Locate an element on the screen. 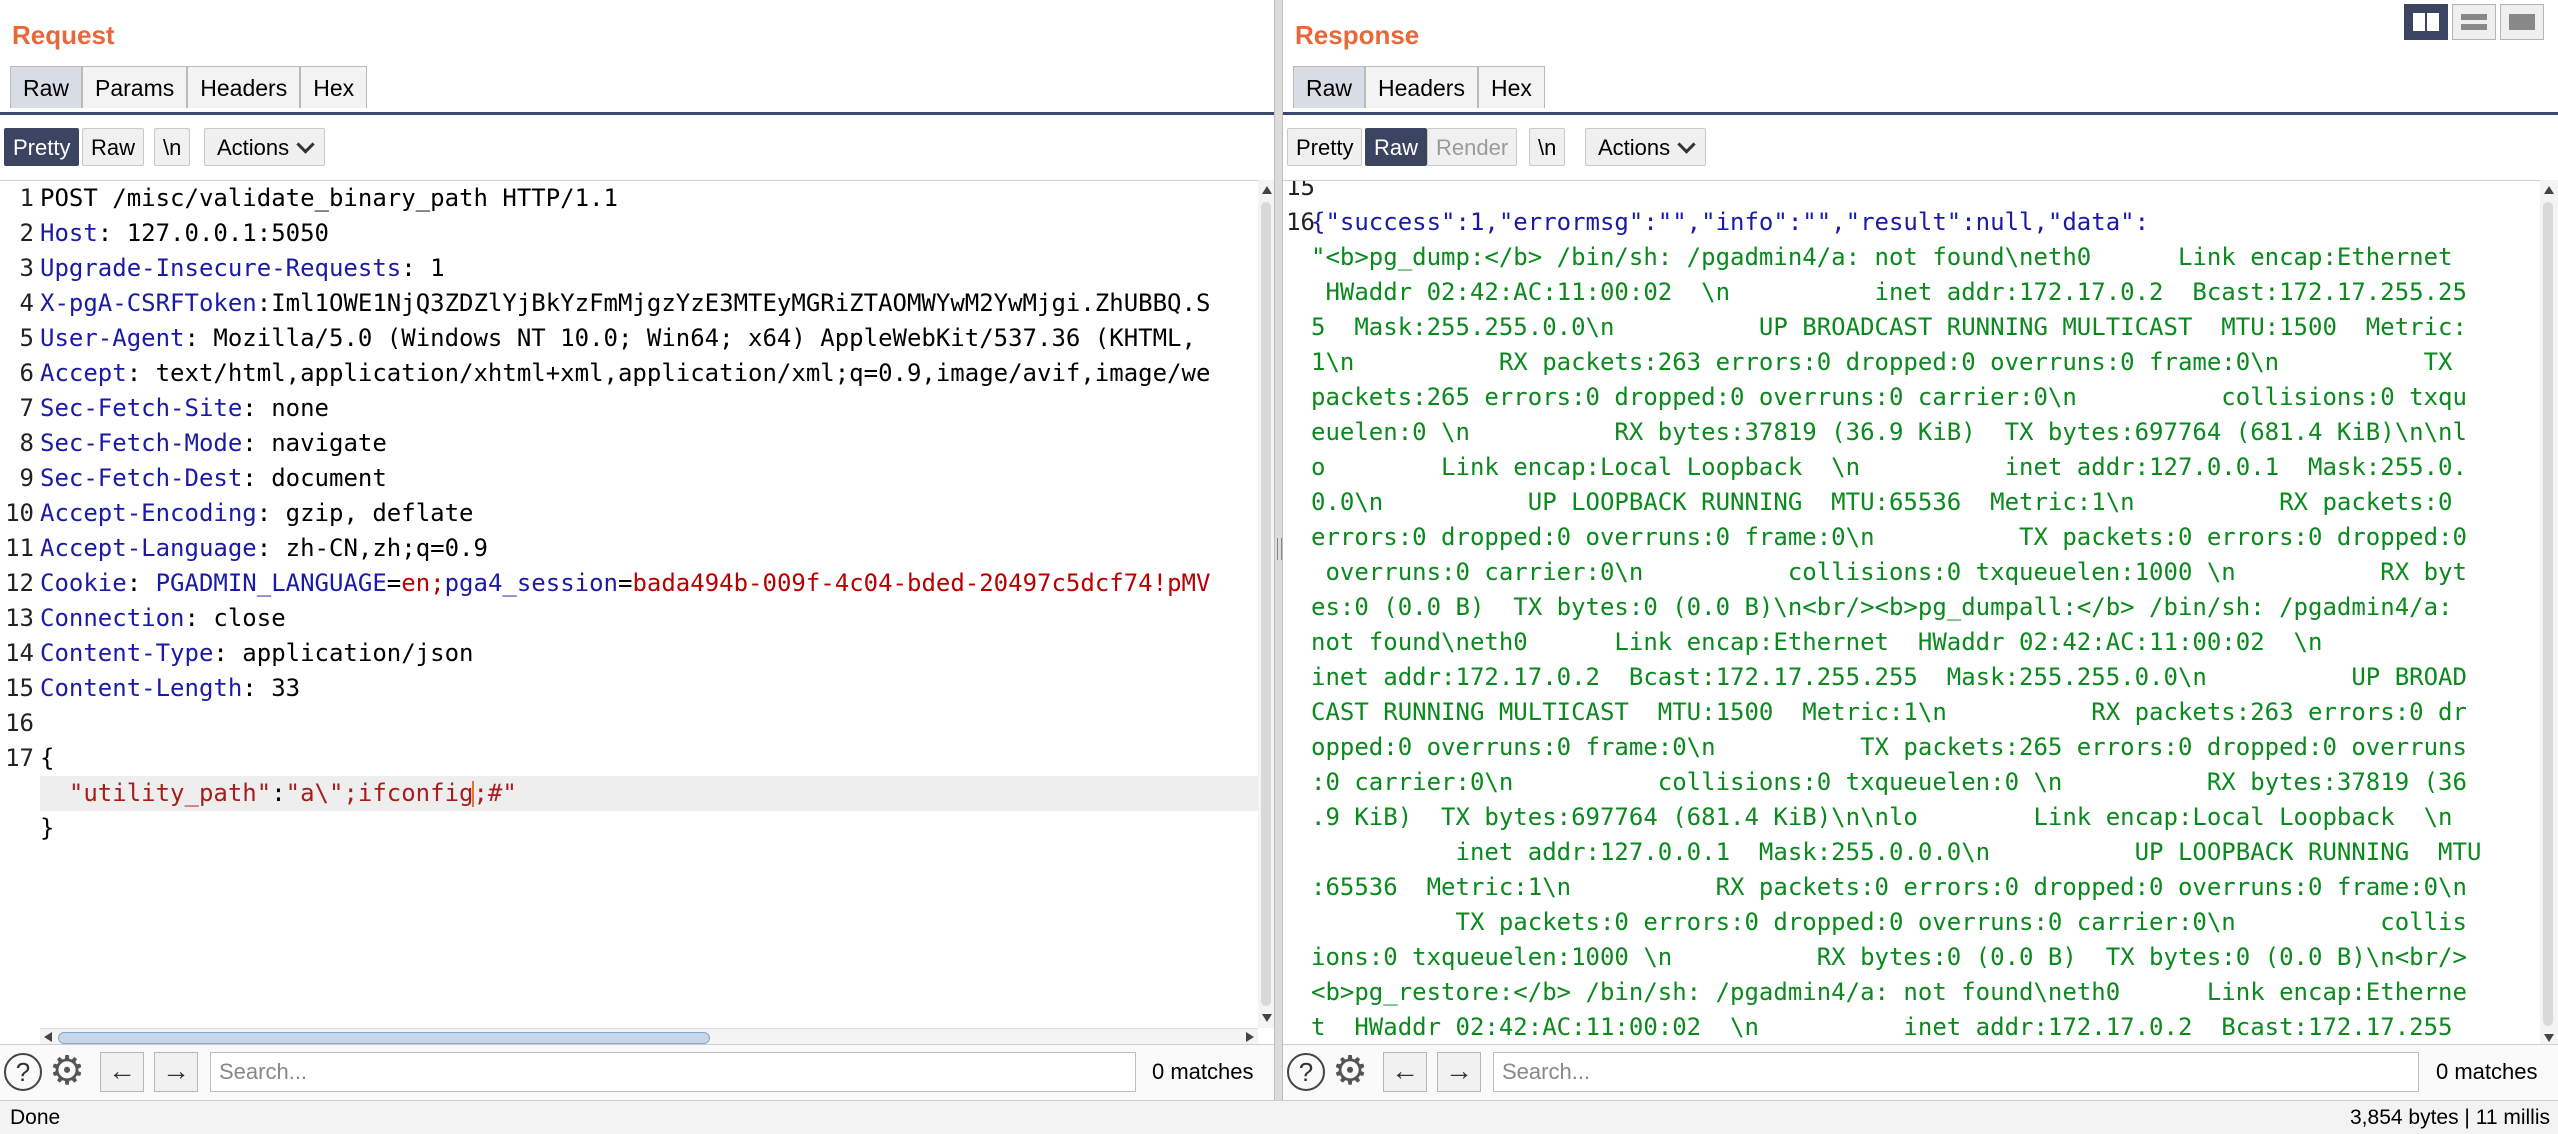  header-name: Content-Length is located at coordinates (141, 688).